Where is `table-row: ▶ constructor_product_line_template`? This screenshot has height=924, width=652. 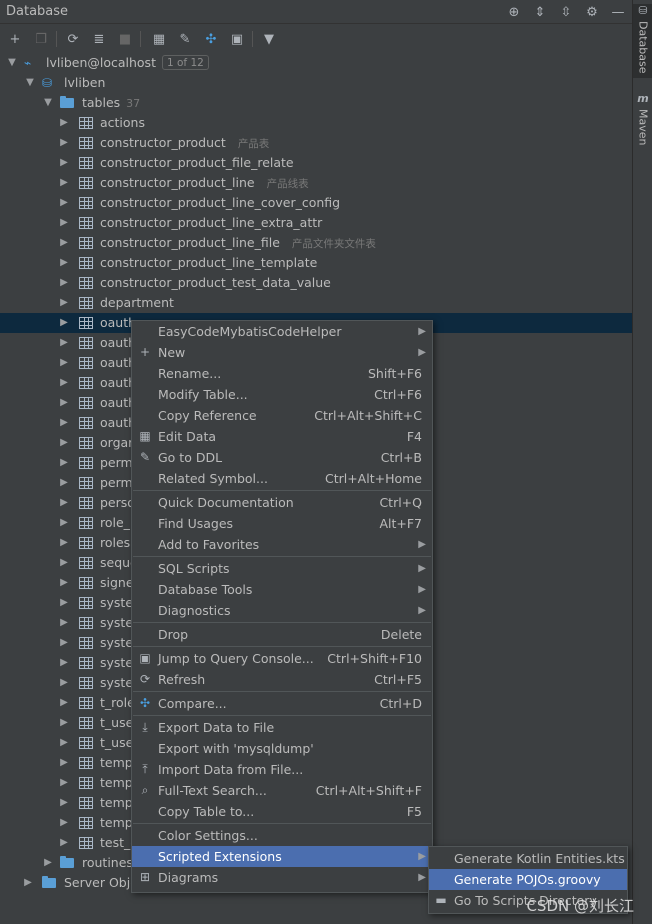 table-row: ▶ constructor_product_line_template is located at coordinates (316, 263).